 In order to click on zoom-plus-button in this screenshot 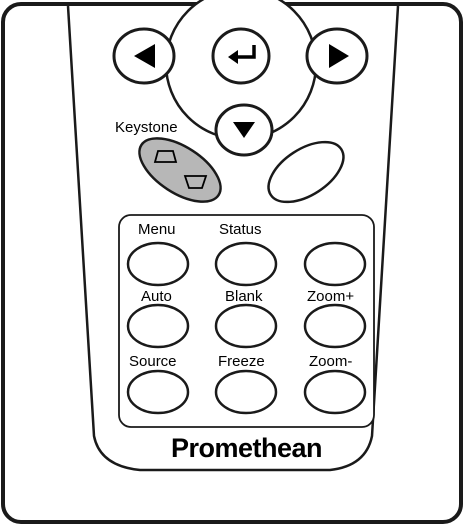, I will do `click(335, 326)`.